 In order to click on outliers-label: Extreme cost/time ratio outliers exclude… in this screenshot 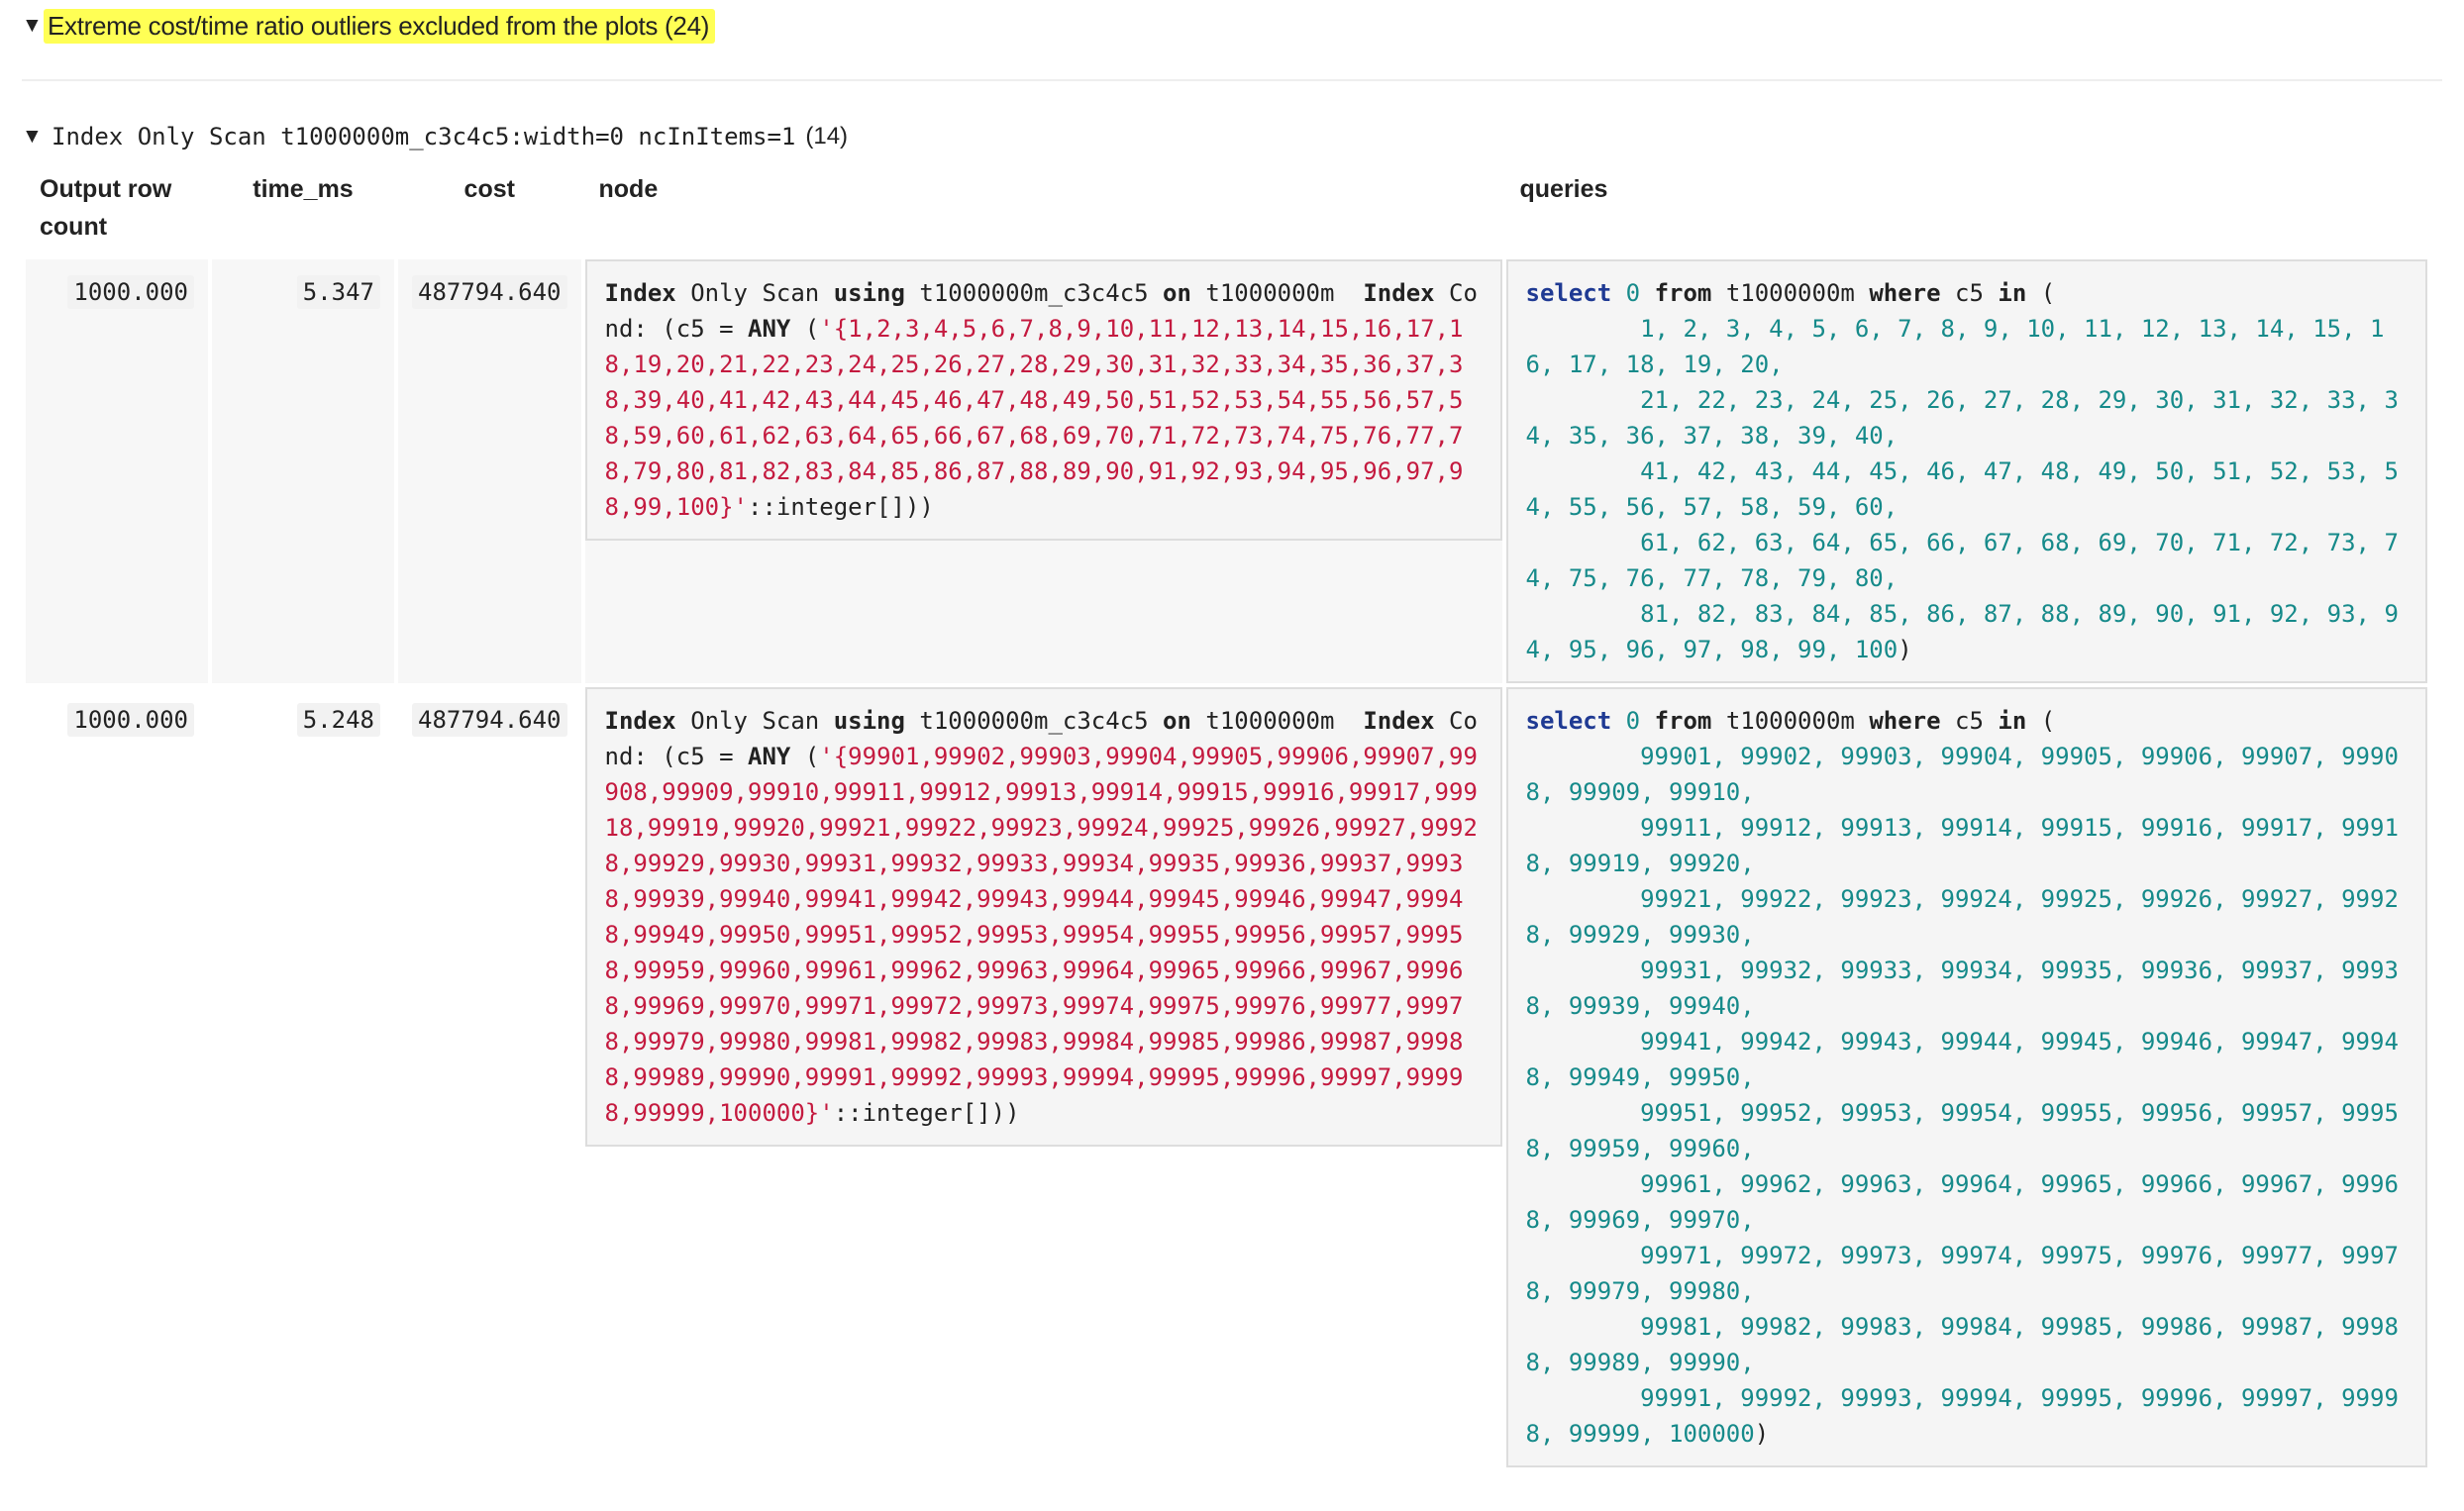, I will do `click(380, 26)`.